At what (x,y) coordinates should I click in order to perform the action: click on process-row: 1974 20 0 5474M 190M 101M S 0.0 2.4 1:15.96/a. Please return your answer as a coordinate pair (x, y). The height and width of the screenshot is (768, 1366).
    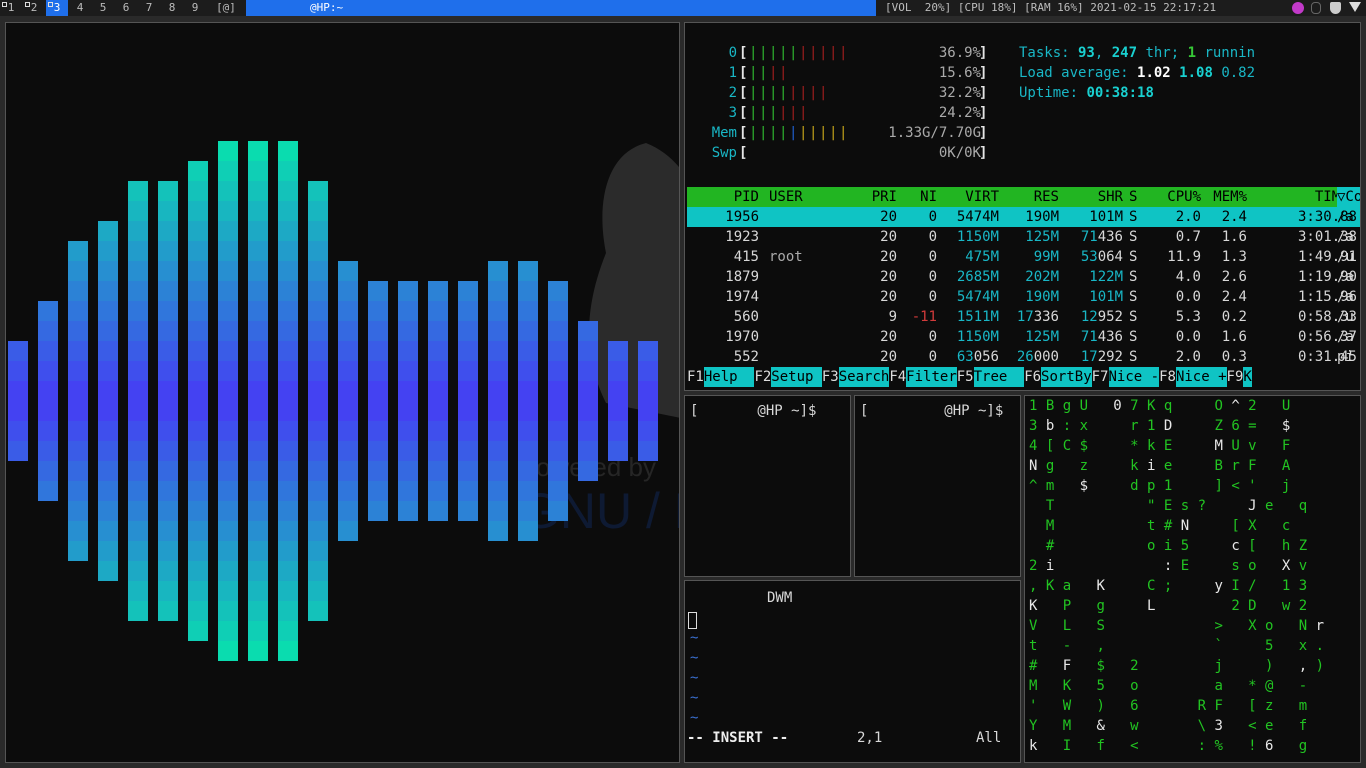
    Looking at the image, I should click on (1023, 297).